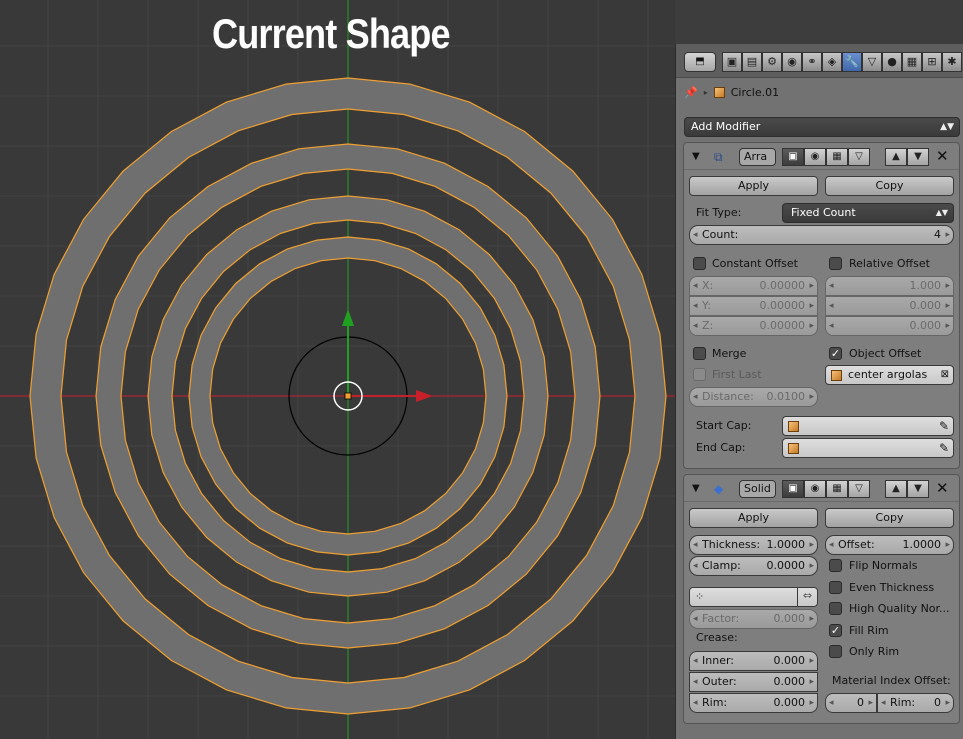 Image resolution: width=963 pixels, height=739 pixels. What do you see at coordinates (889, 263) in the screenshot?
I see `relative-offset-label: Relative Offset` at bounding box center [889, 263].